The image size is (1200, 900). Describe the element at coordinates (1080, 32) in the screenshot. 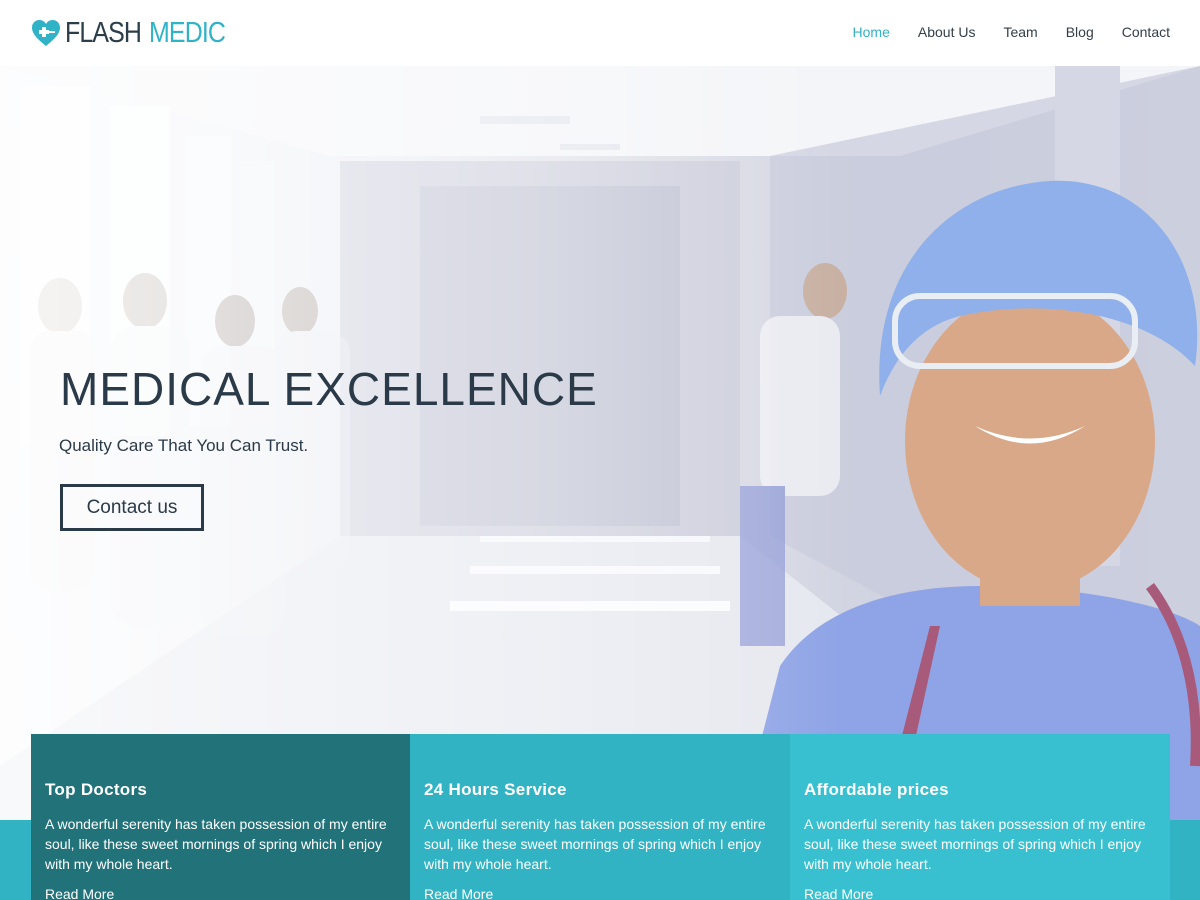

I see `nav-item-blog: Blog` at that location.